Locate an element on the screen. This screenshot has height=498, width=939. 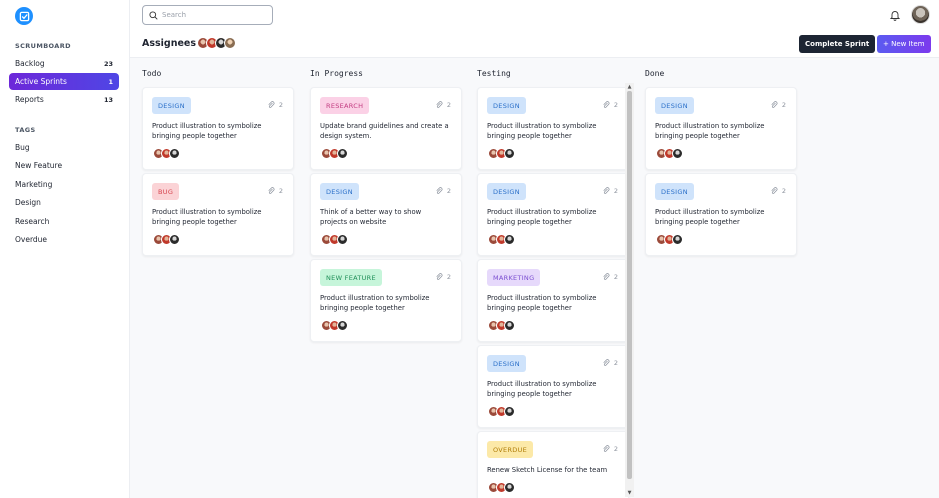
sidebar-item-label: Reports is located at coordinates (29, 99).